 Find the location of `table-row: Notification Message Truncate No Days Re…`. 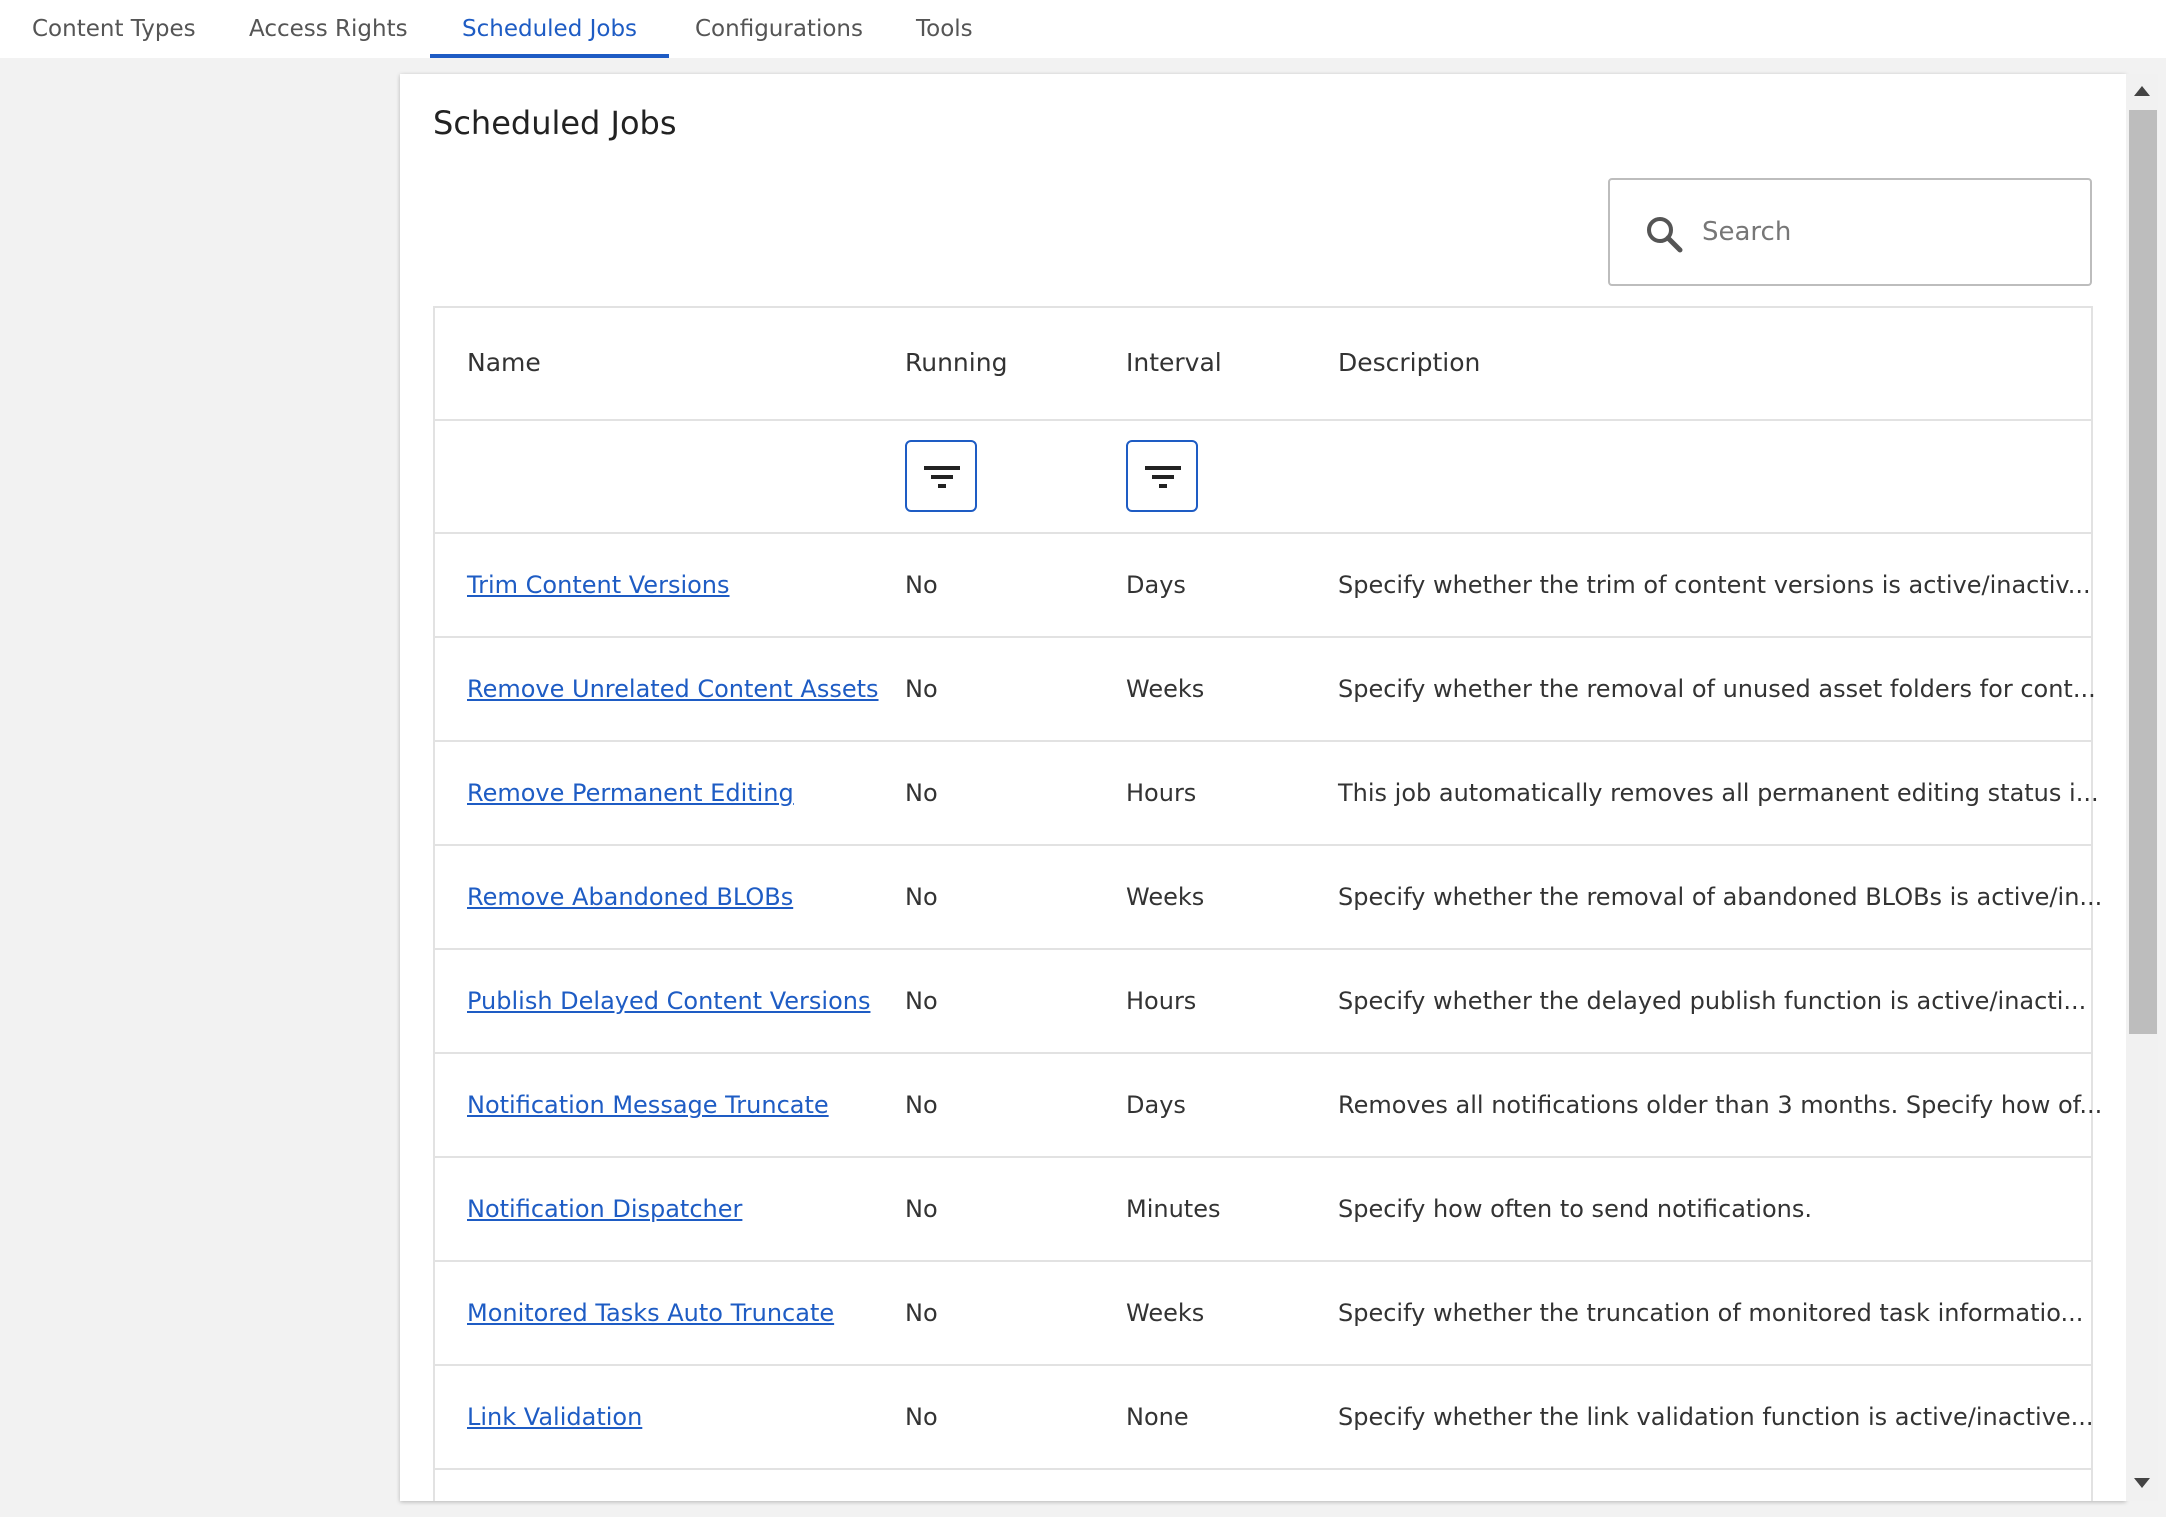

table-row: Notification Message Truncate No Days Re… is located at coordinates (1268, 1106).